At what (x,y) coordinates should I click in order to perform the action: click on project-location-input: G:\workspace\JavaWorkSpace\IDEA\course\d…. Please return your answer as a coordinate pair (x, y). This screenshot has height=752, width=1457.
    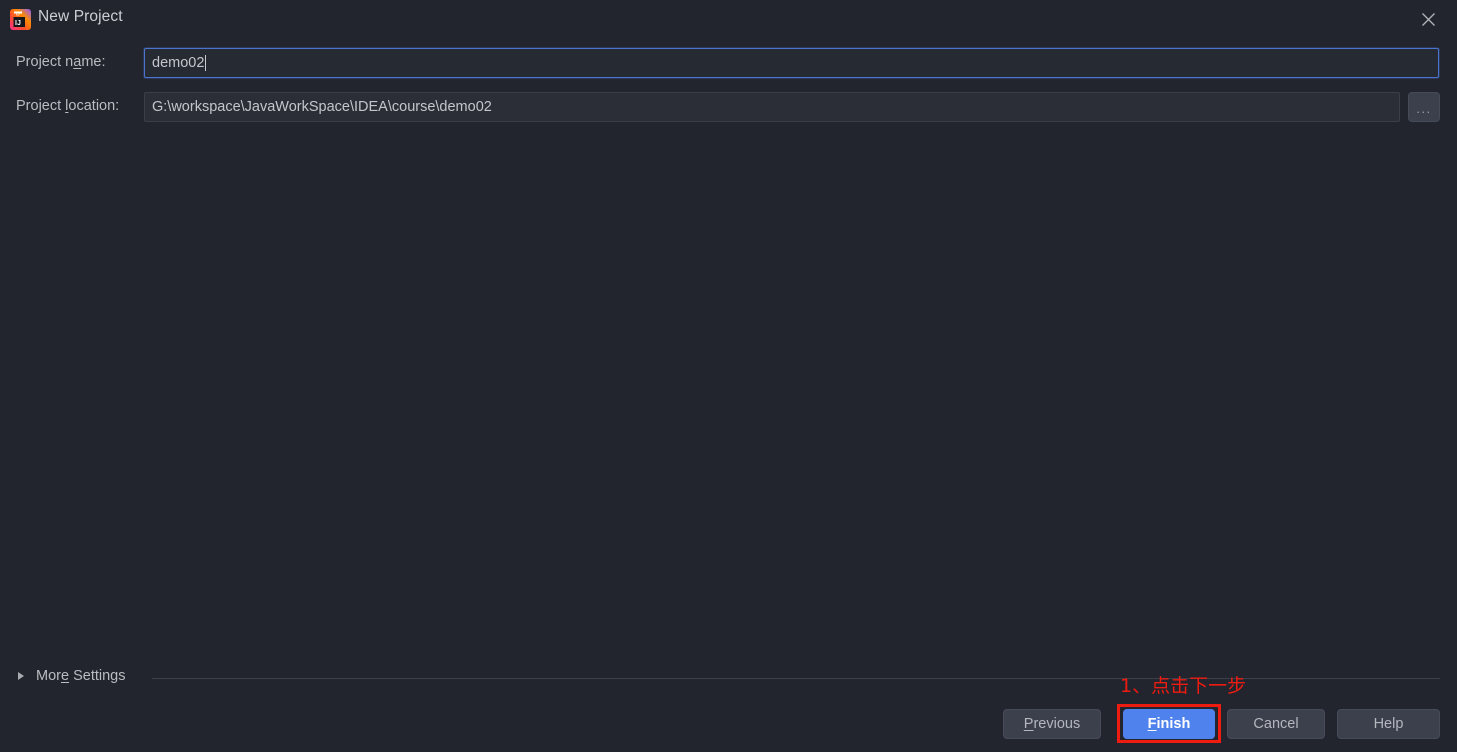
    Looking at the image, I should click on (772, 107).